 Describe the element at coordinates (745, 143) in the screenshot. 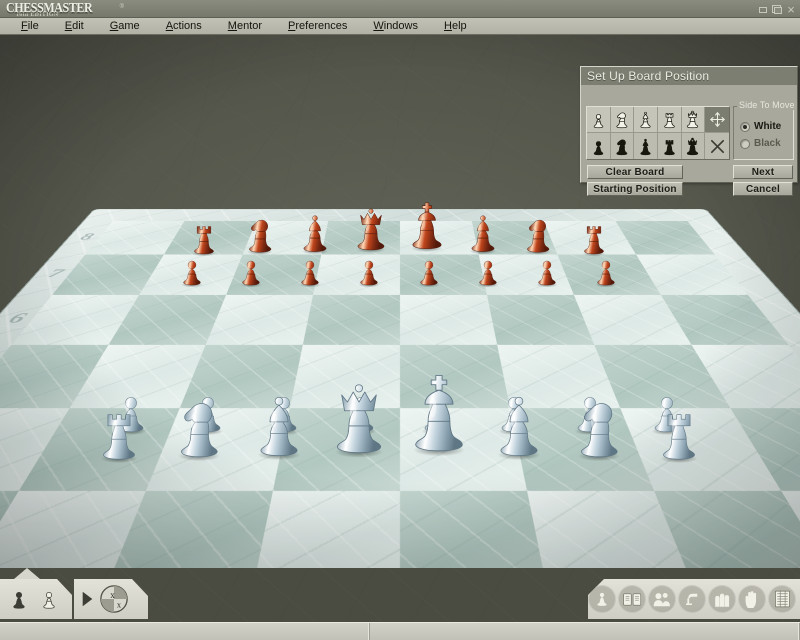

I see `radio-black-indicator` at that location.